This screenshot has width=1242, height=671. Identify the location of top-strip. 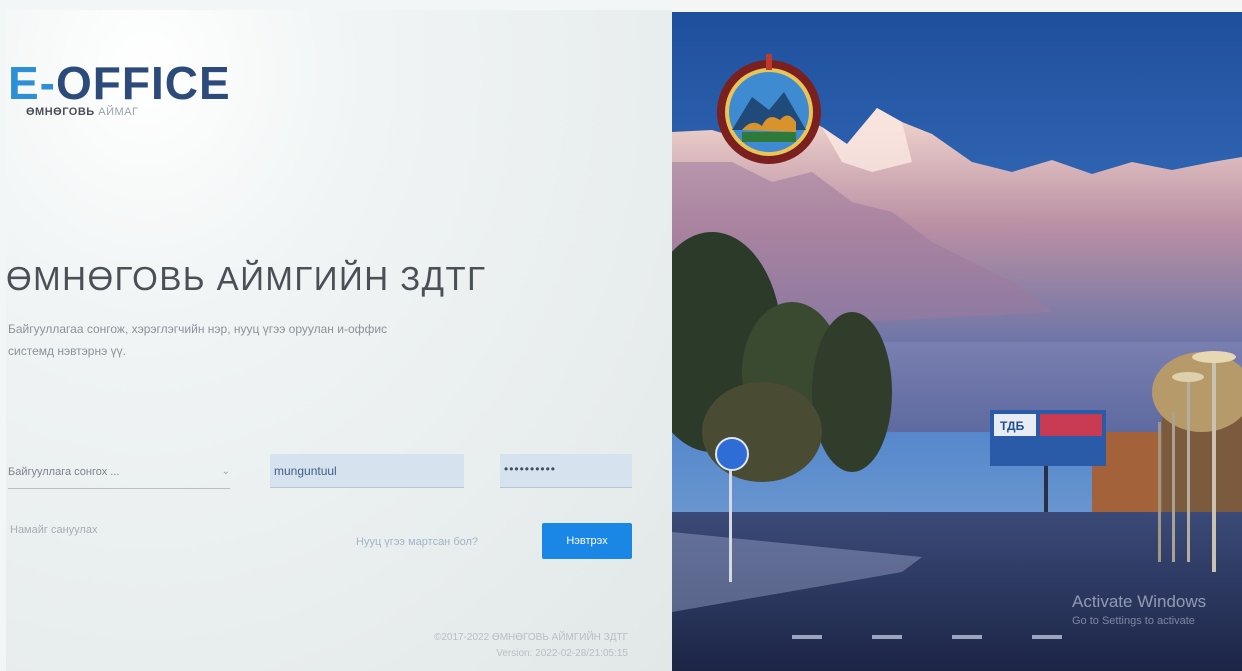
(957, 6).